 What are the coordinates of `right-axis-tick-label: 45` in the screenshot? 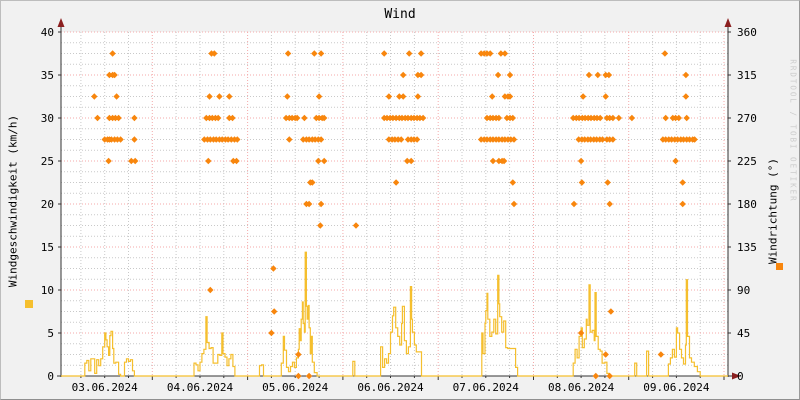 It's located at (743, 333).